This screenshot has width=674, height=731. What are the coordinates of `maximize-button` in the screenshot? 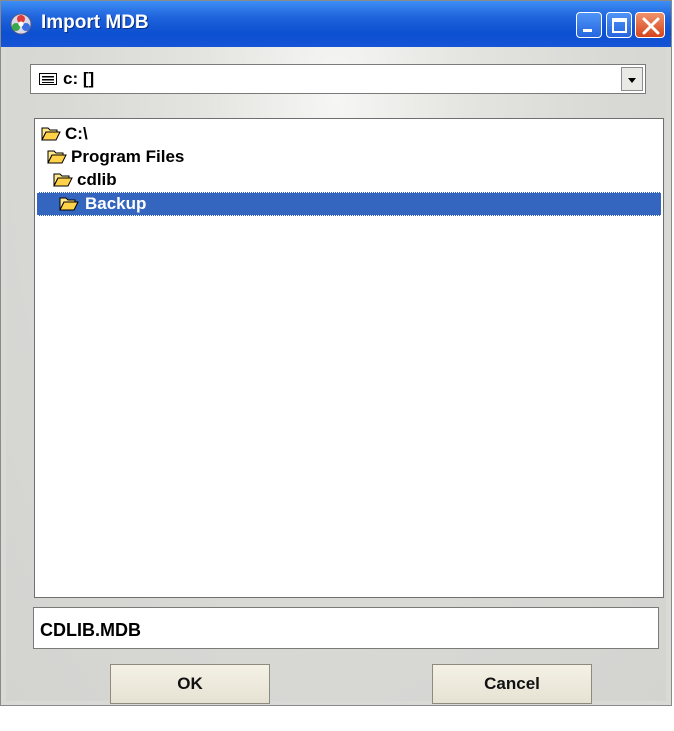 It's located at (619, 25).